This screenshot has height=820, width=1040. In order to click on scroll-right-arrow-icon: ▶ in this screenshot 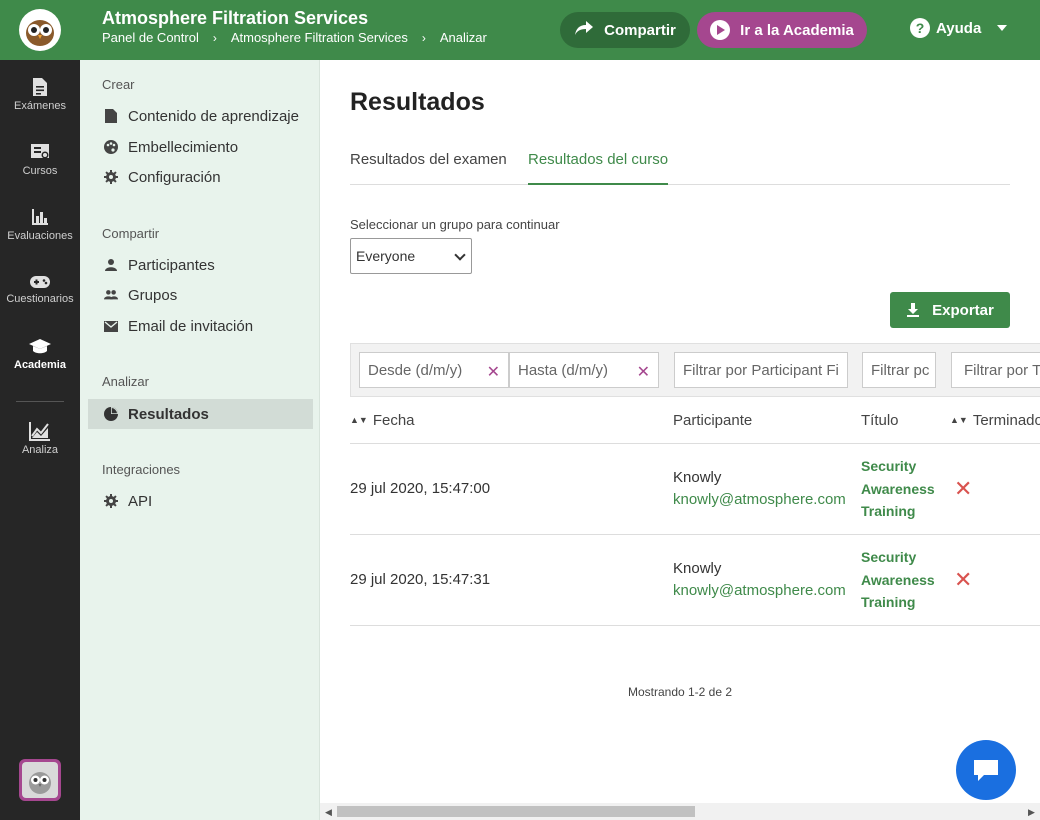, I will do `click(1031, 812)`.